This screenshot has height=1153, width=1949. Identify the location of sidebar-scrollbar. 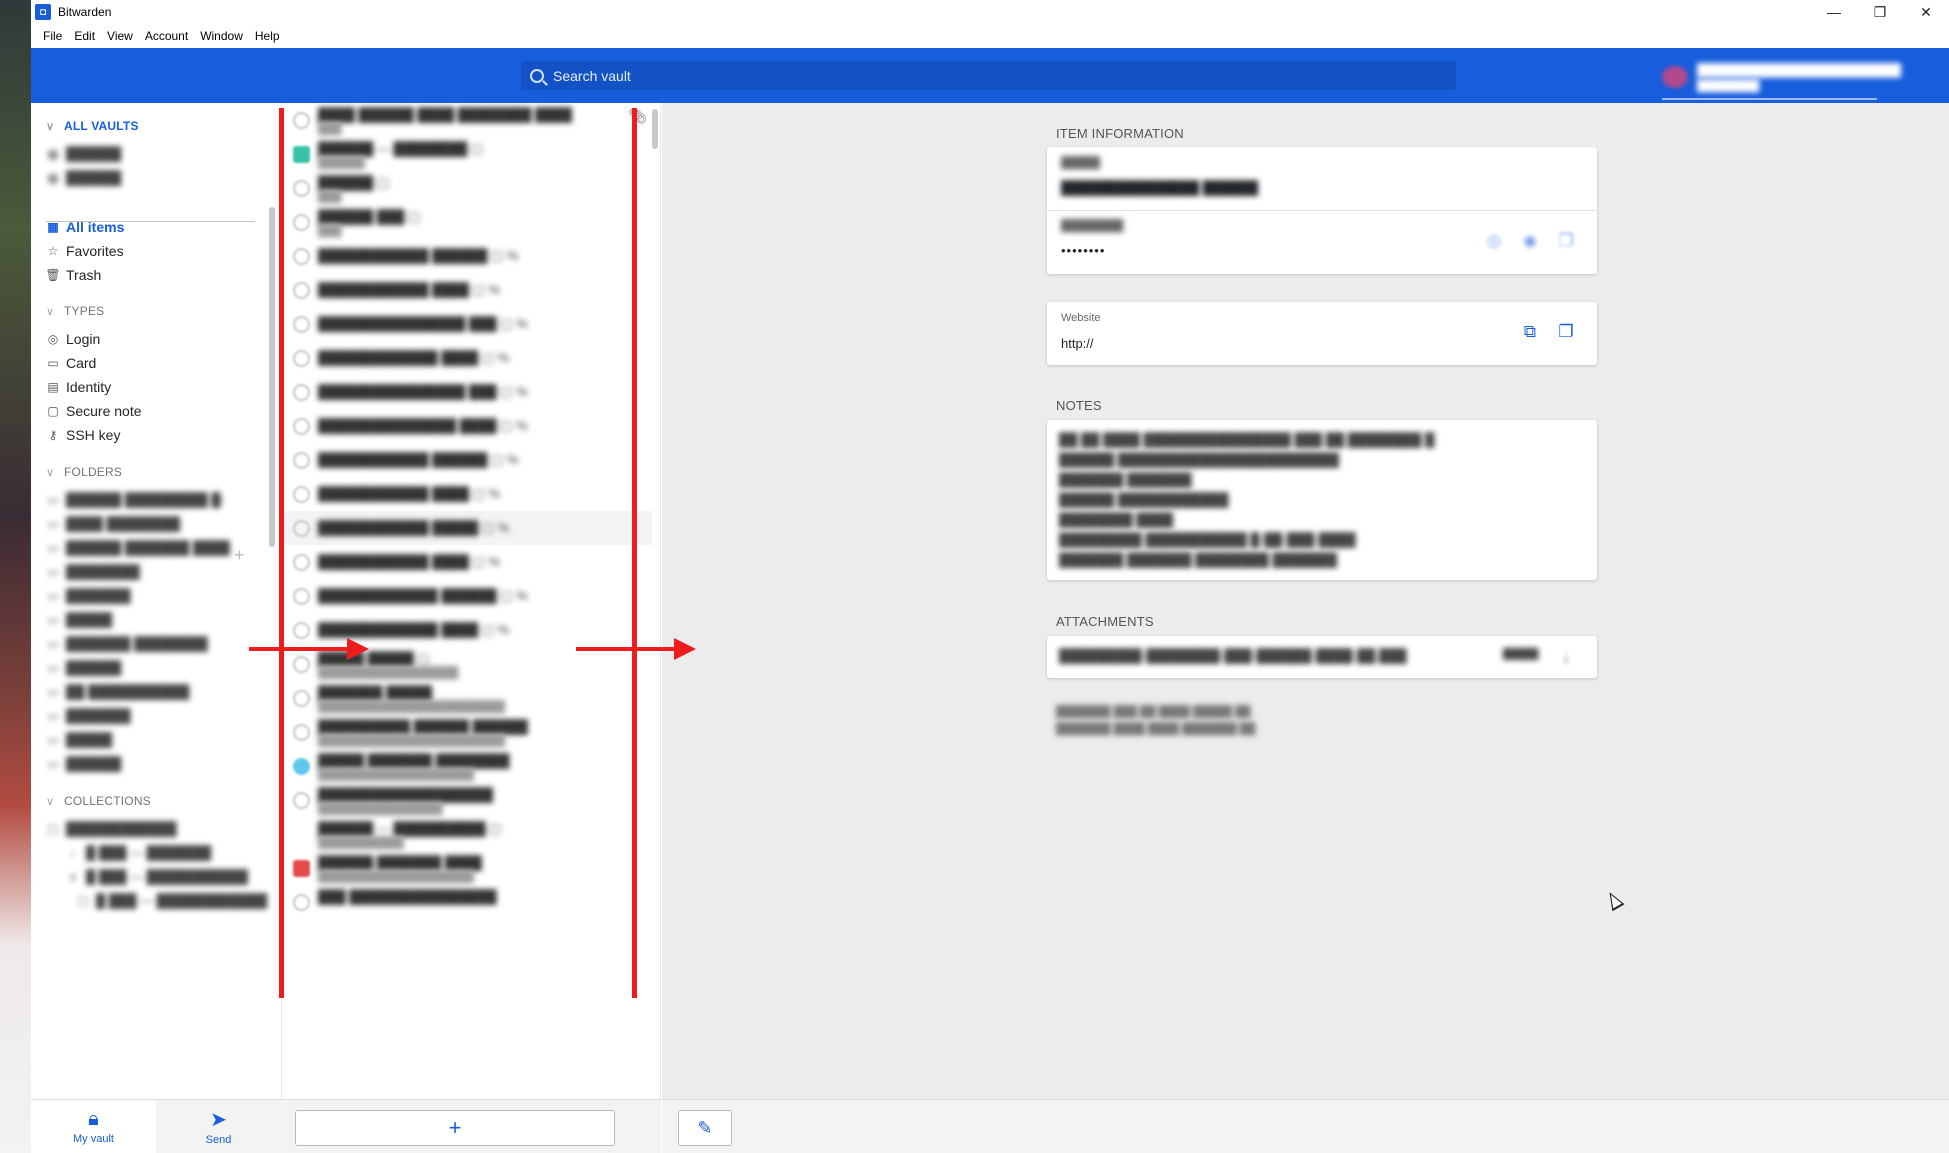
(272, 377).